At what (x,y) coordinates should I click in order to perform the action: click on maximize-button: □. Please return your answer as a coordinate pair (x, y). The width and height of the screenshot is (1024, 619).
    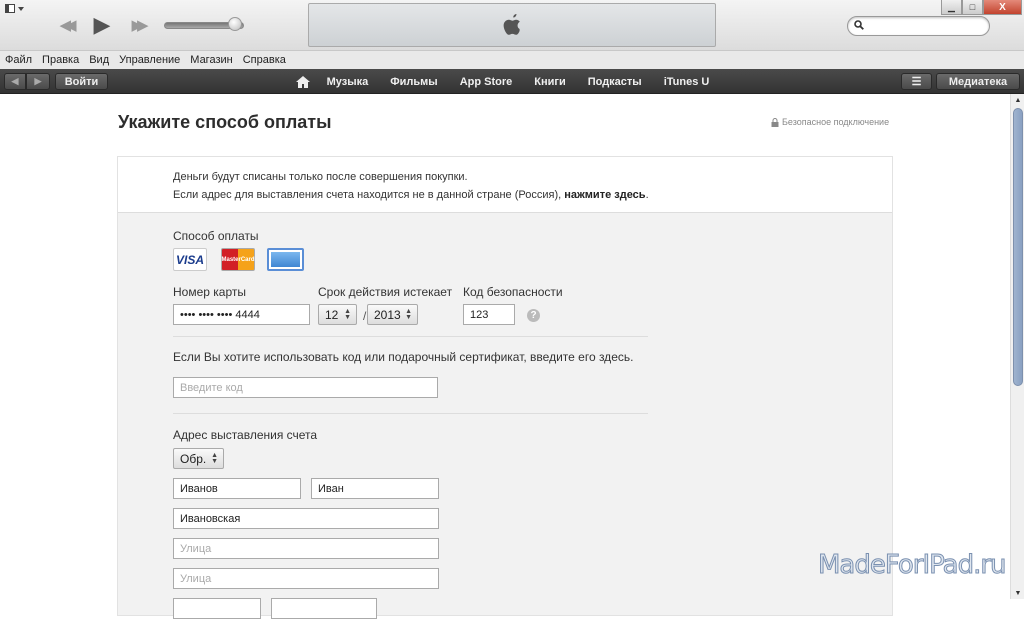
    Looking at the image, I should click on (972, 7).